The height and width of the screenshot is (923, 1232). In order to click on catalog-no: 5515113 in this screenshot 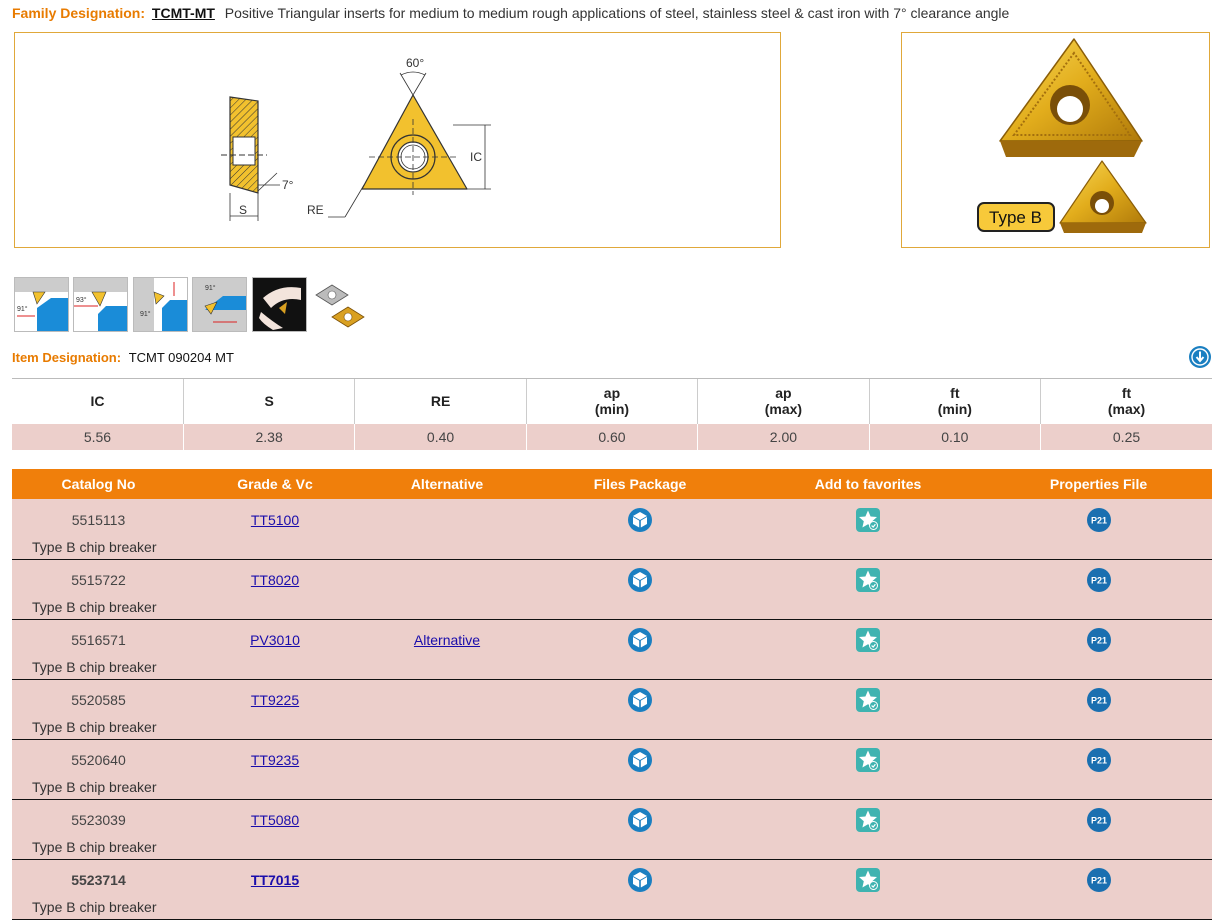, I will do `click(98, 517)`.